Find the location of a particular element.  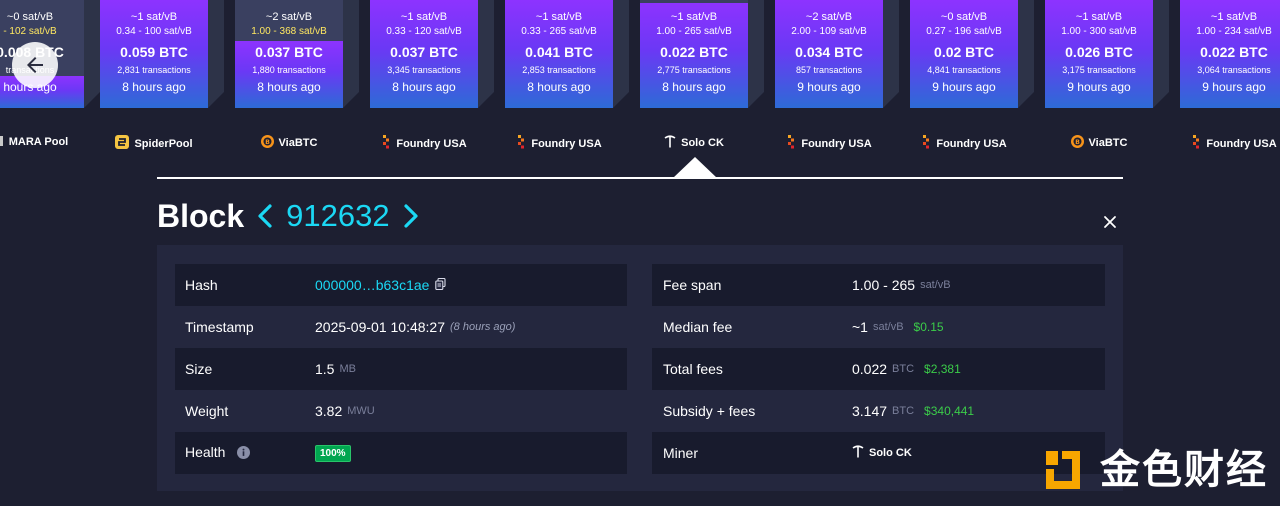

selected-block-caret is located at coordinates (695, 167).